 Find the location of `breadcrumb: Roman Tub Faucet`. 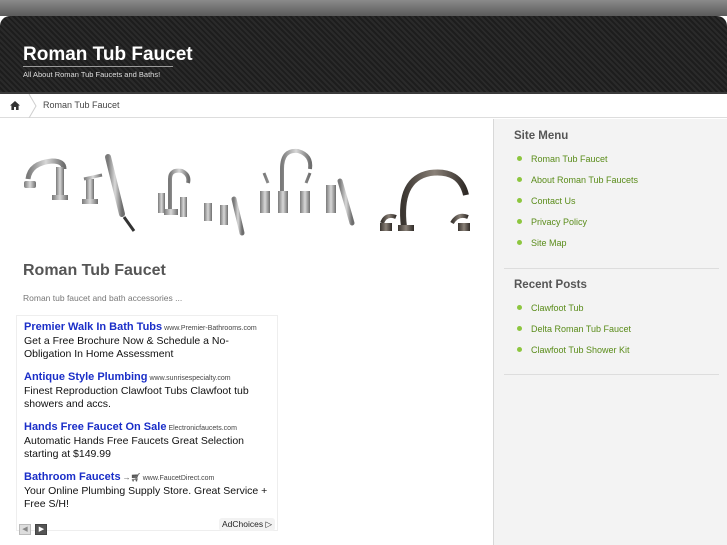

breadcrumb: Roman Tub Faucet is located at coordinates (363, 105).